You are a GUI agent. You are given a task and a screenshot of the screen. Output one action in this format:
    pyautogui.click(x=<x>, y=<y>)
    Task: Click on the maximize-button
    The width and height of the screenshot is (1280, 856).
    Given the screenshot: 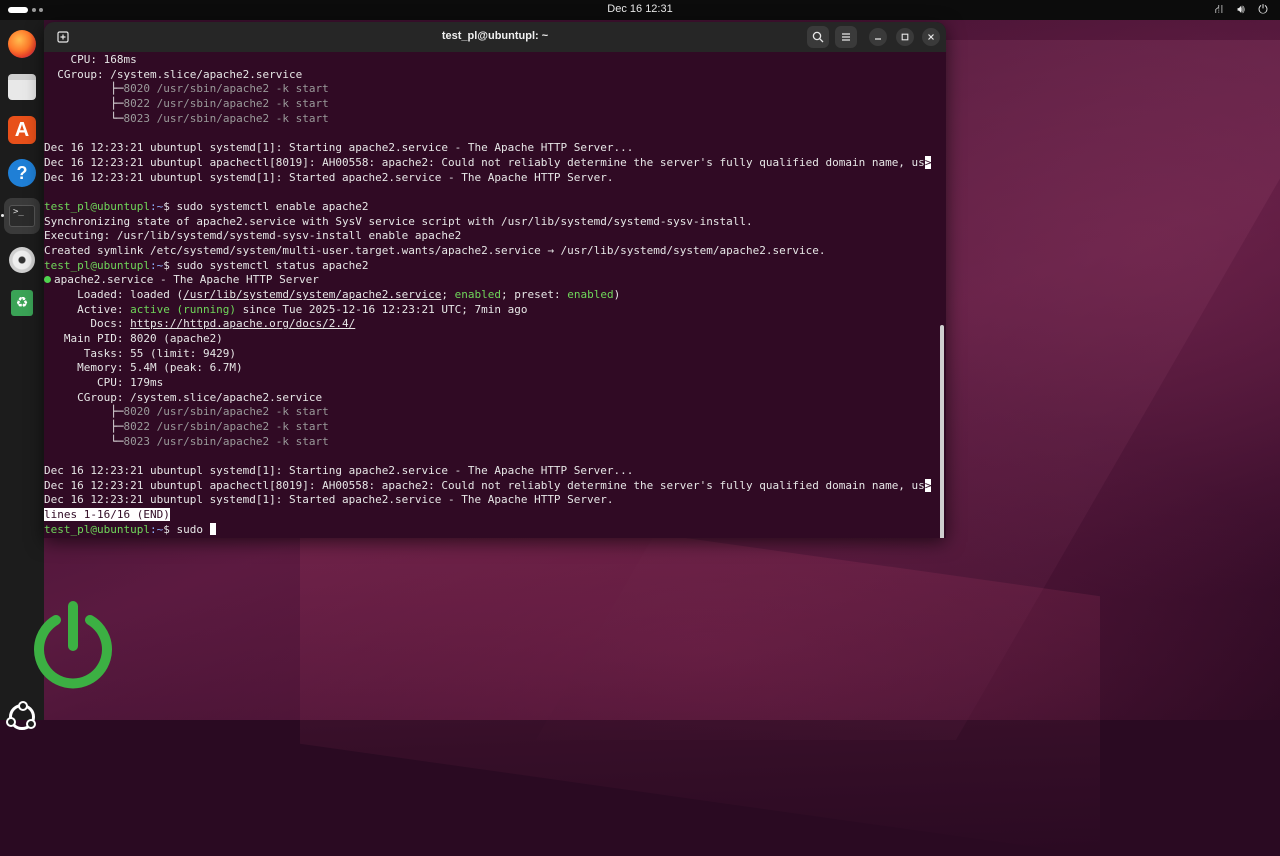 What is the action you would take?
    pyautogui.click(x=905, y=37)
    